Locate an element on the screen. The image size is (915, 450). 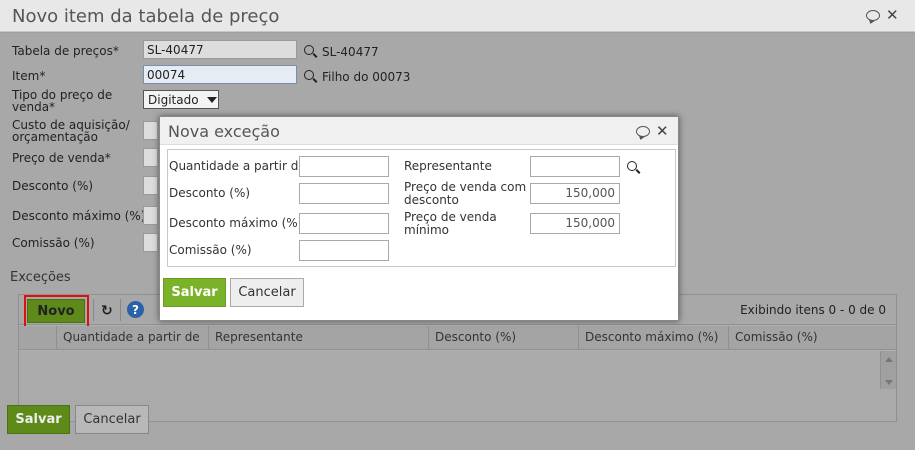
grid-header-cell: Desconto máximo (%) is located at coordinates (654, 338).